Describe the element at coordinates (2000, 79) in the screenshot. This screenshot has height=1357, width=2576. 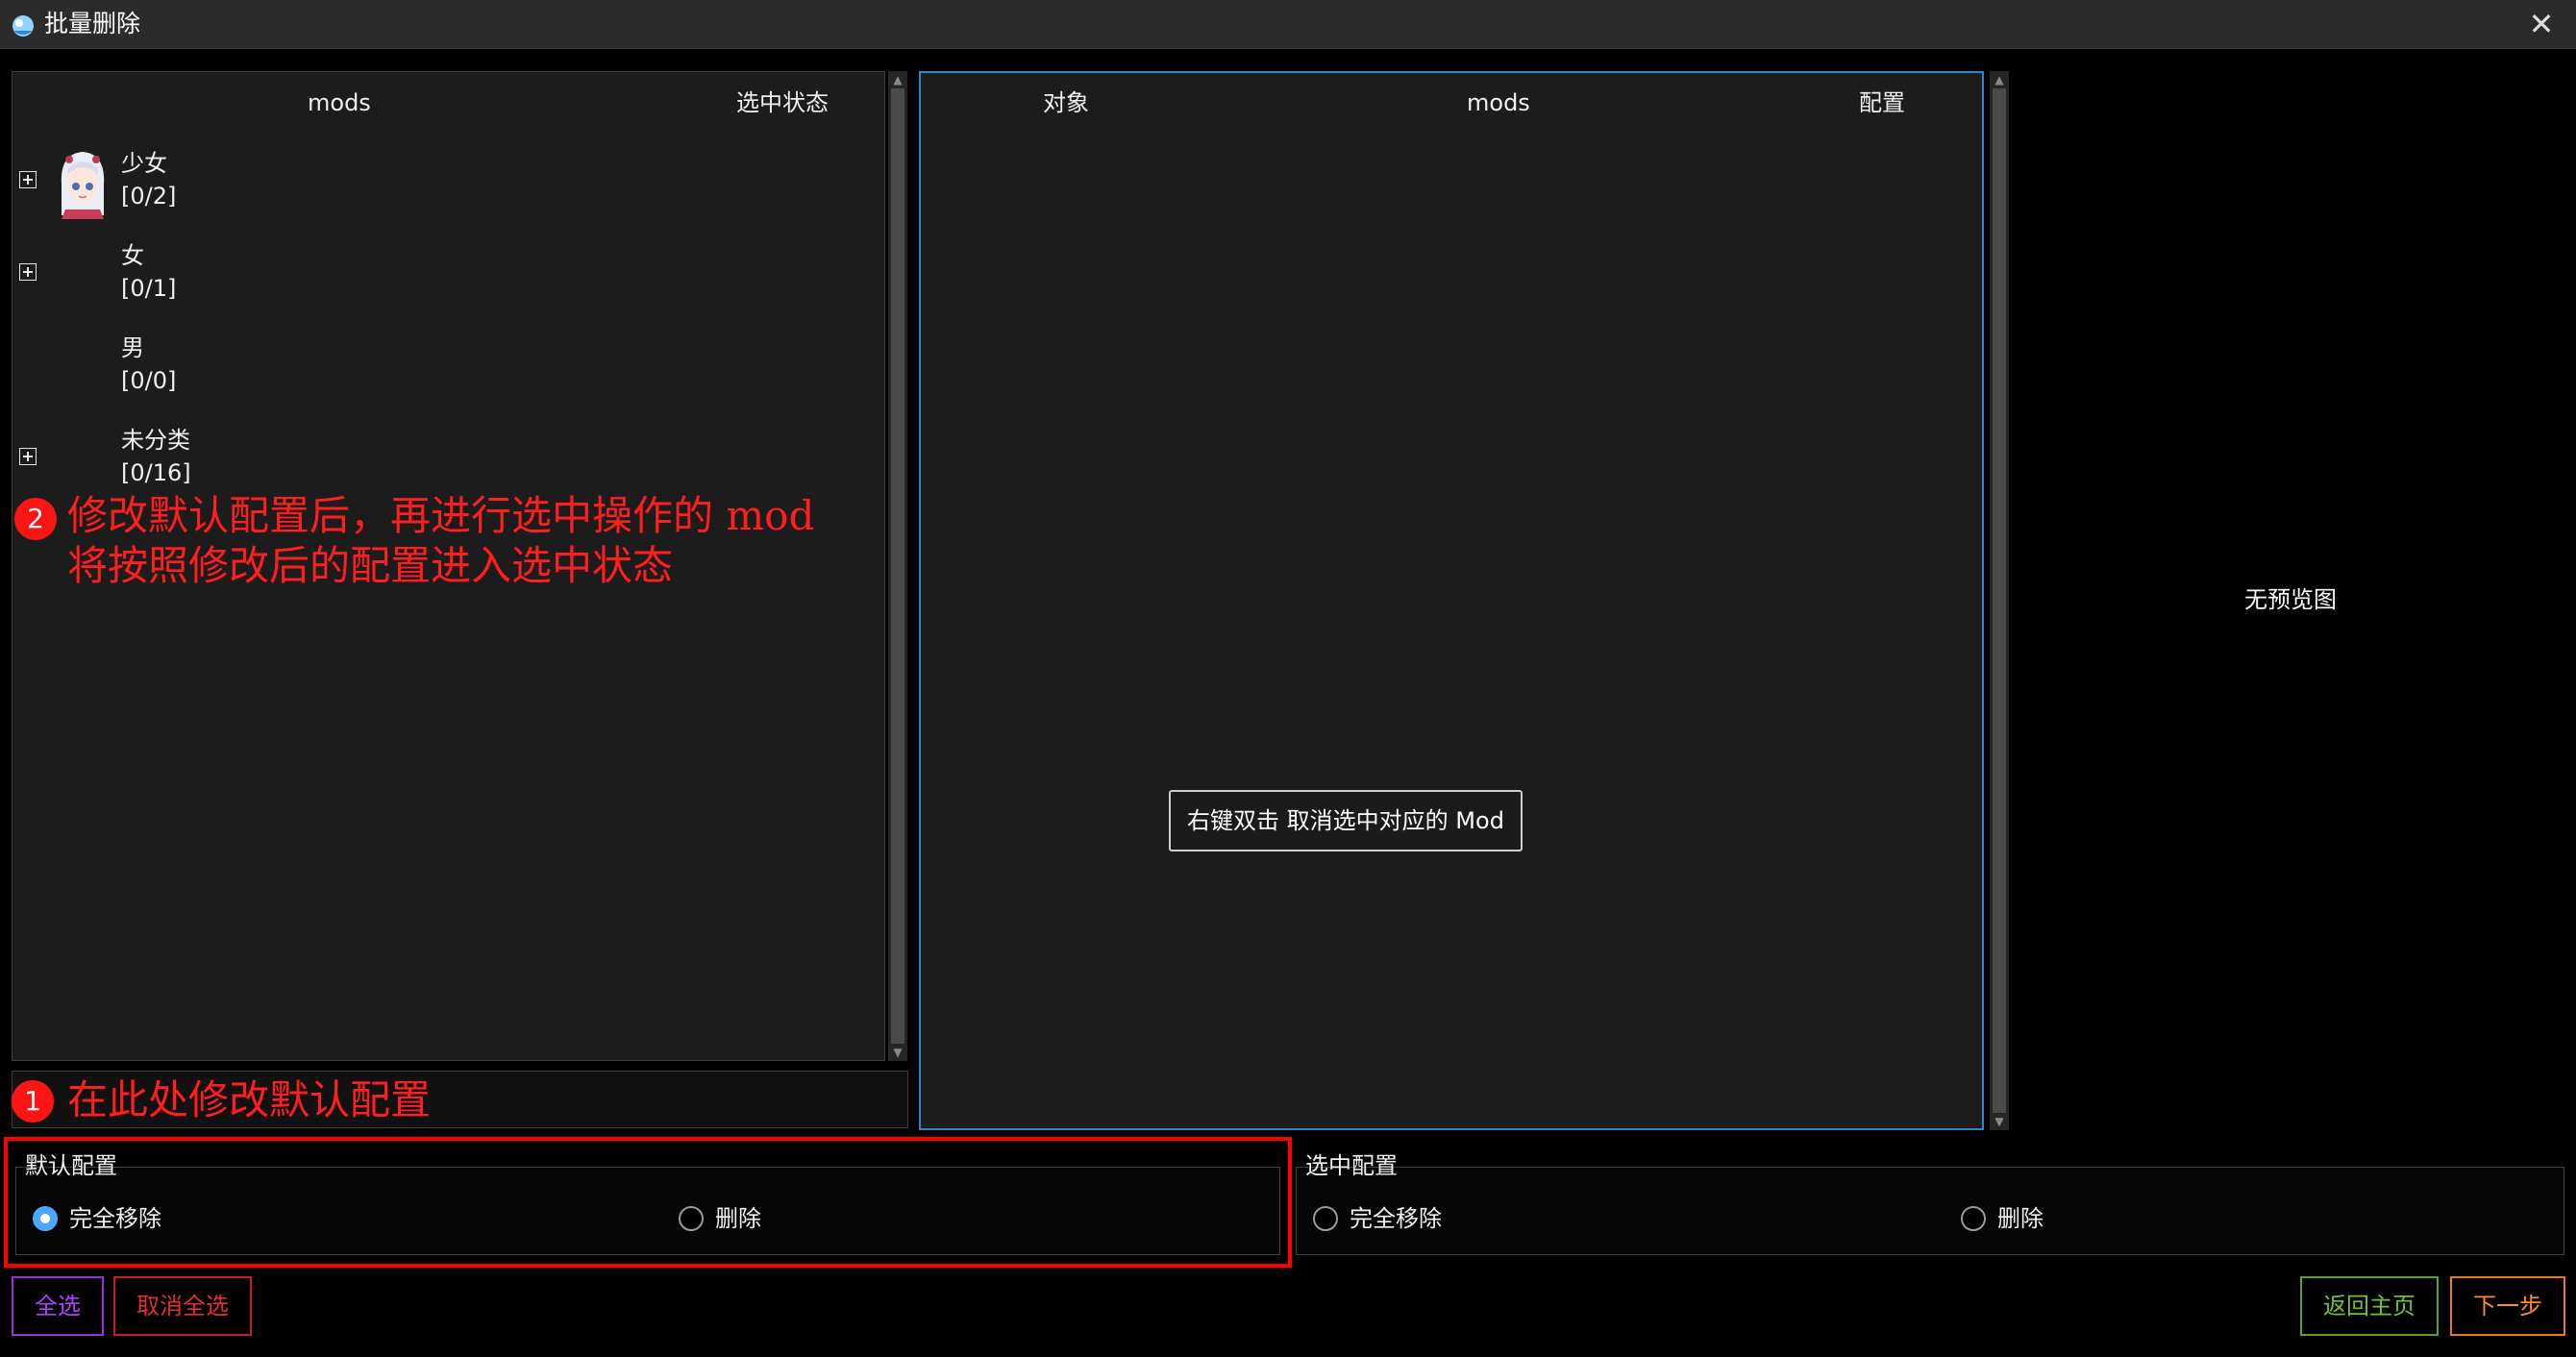
I see `mid-scroll-up-icon: ▲` at that location.